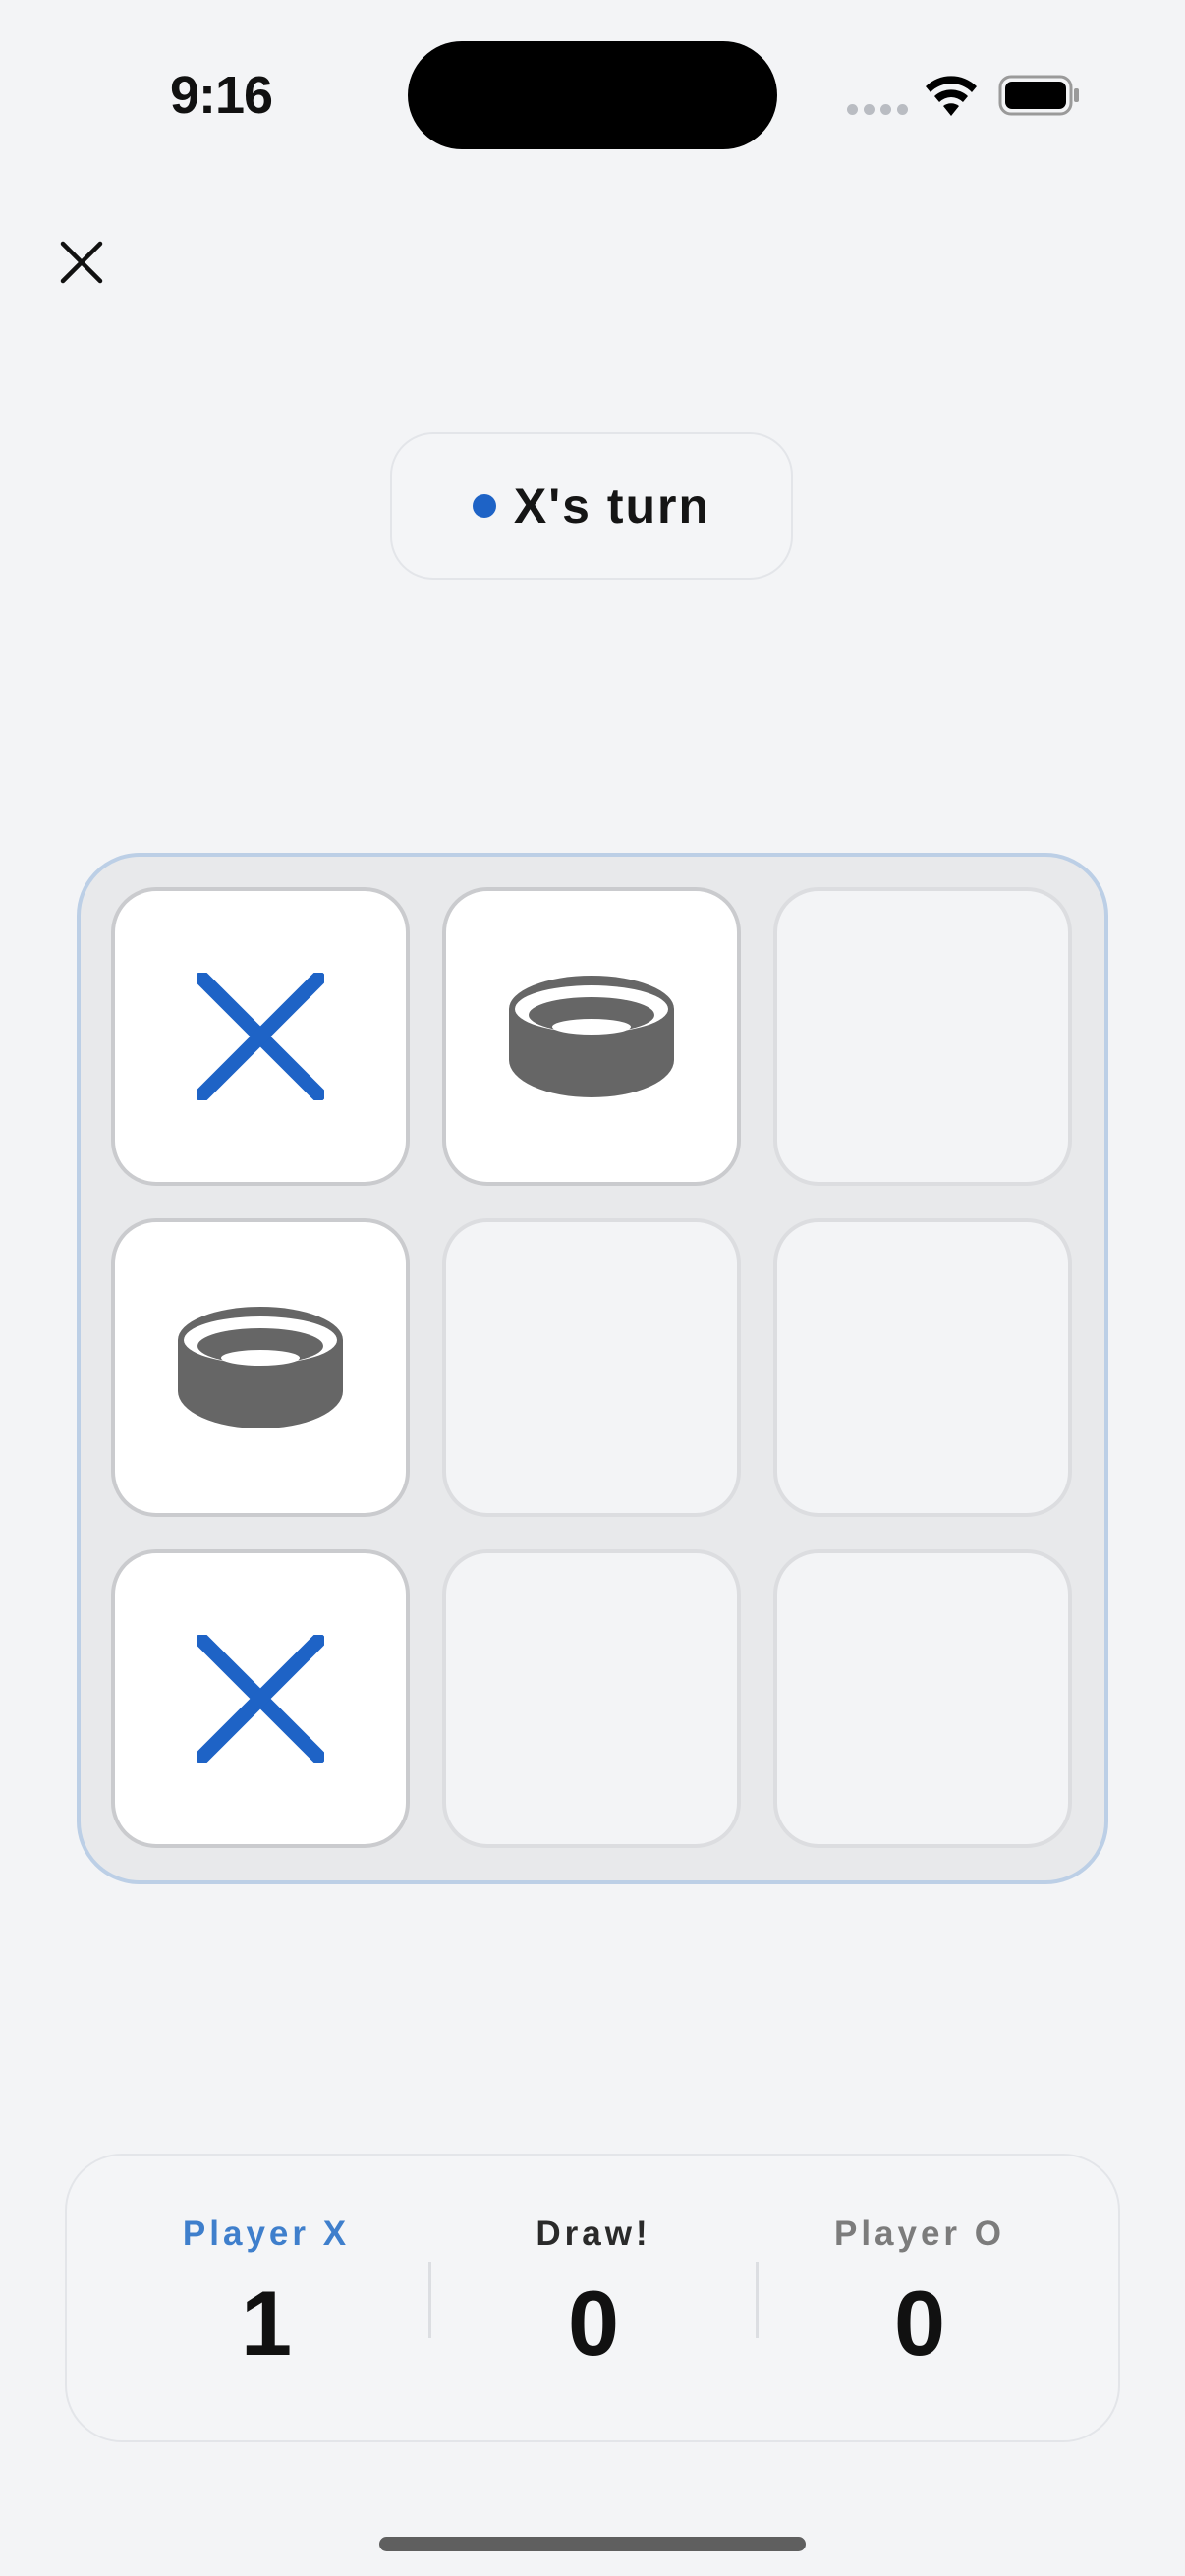 The height and width of the screenshot is (2576, 1185). What do you see at coordinates (594, 2323) in the screenshot?
I see `draw-score: 0` at bounding box center [594, 2323].